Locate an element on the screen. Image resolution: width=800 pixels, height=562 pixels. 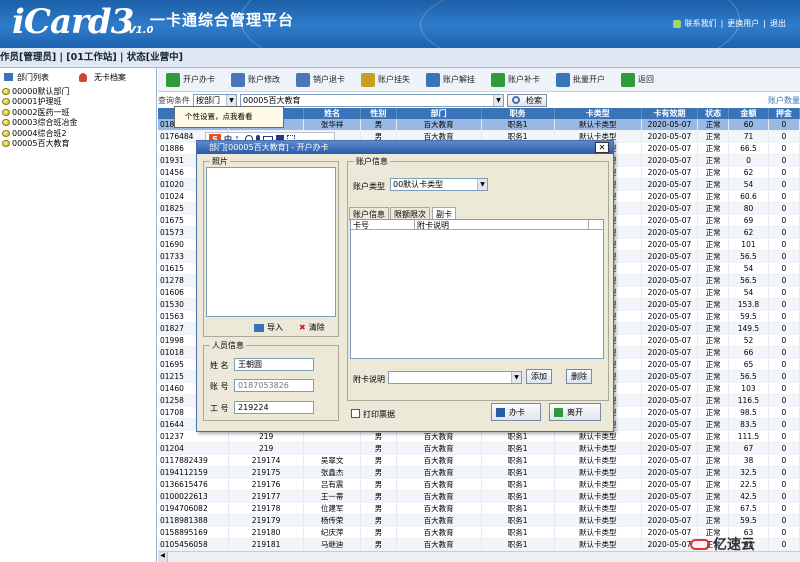
import-label: 导入 is located at coordinates (275, 327).